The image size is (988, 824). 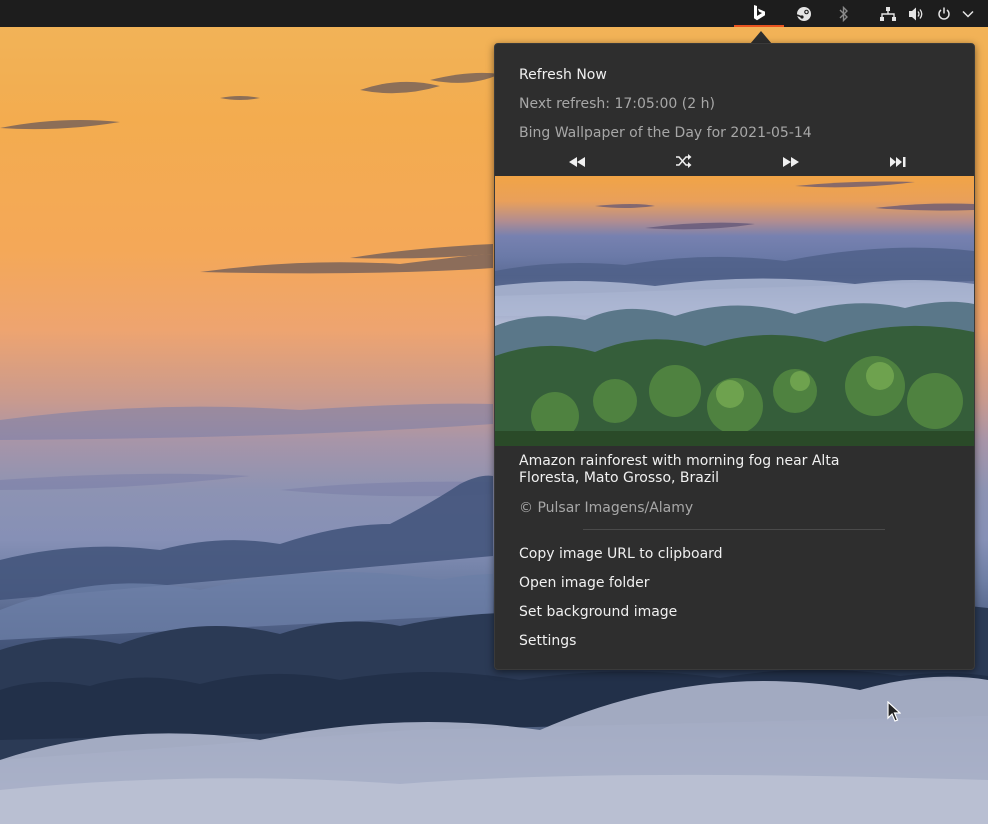 What do you see at coordinates (734, 529) in the screenshot?
I see `menu-separator` at bounding box center [734, 529].